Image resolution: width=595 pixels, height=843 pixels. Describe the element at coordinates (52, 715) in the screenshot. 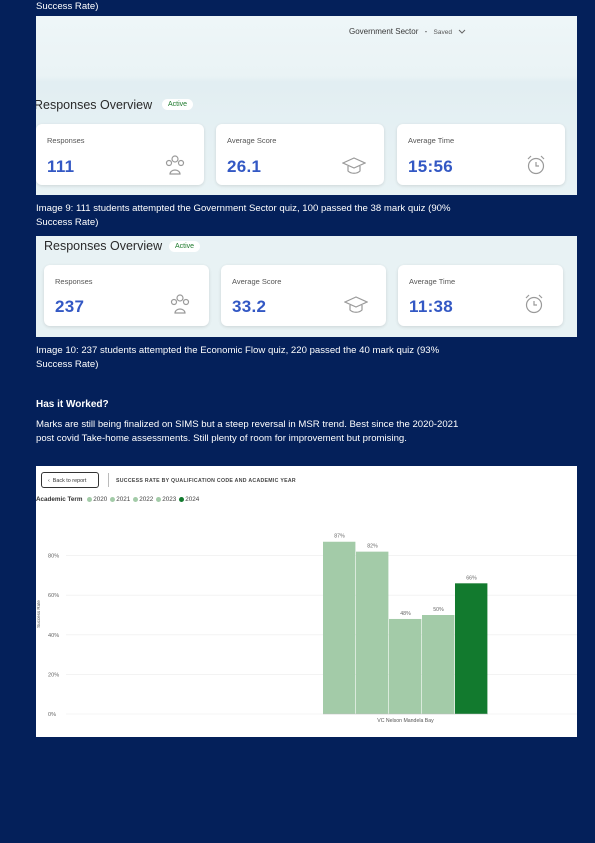

I see `y-tick-label: 0%` at that location.